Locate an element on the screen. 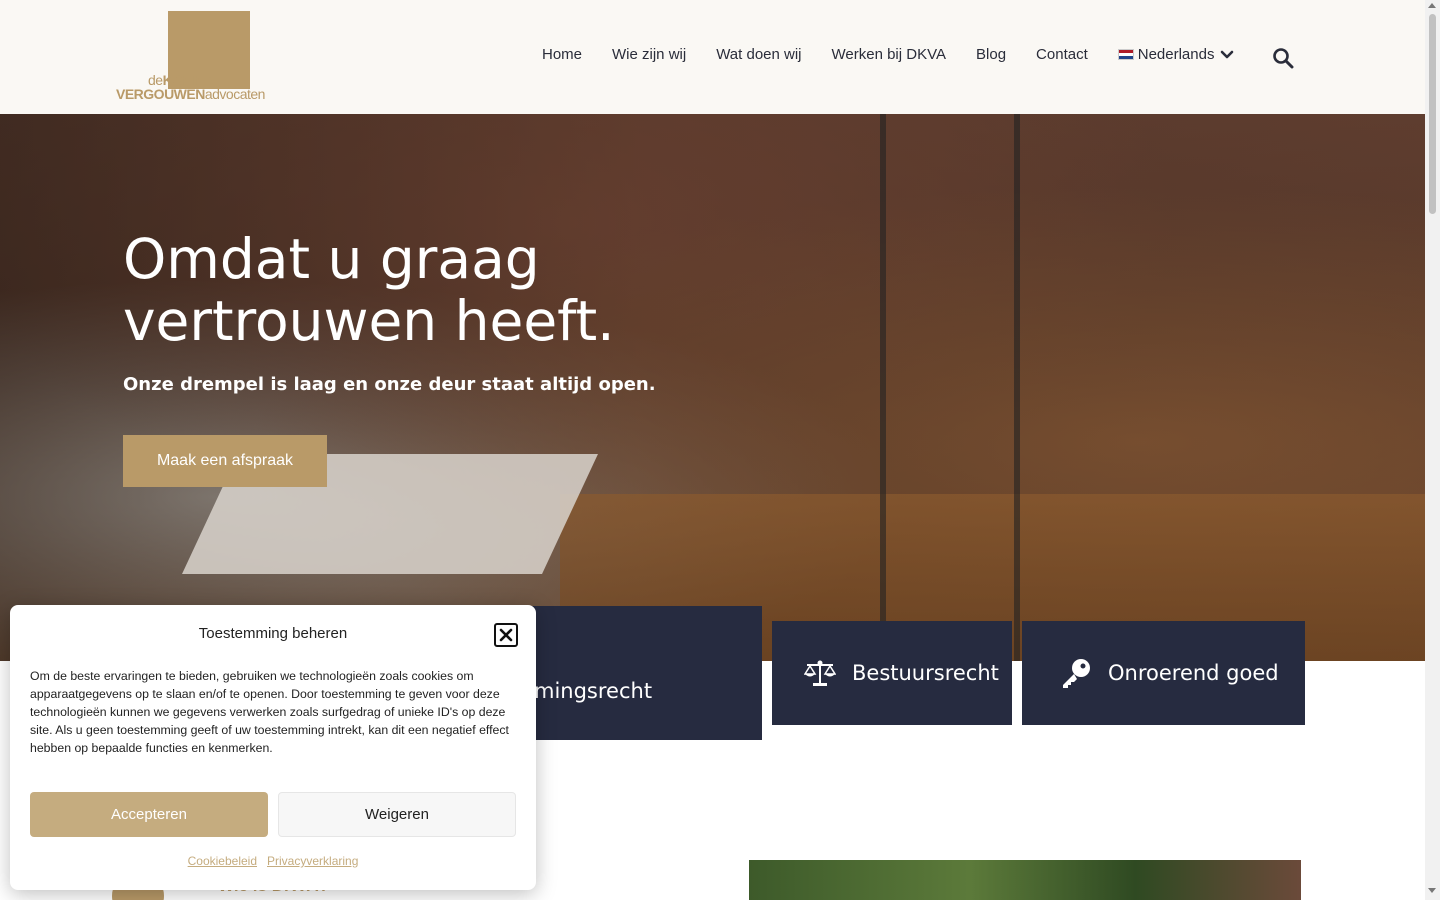 Image resolution: width=1440 pixels, height=900 pixels. nav-blog: Blog is located at coordinates (991, 54).